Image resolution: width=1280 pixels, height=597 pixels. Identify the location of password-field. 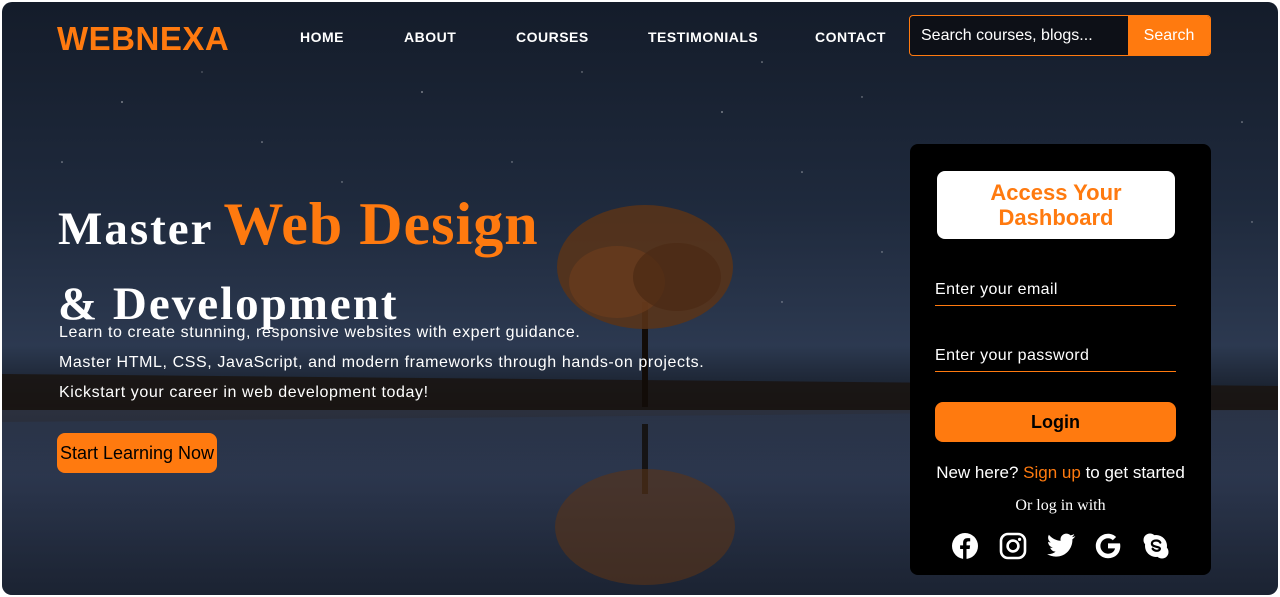
(1055, 356).